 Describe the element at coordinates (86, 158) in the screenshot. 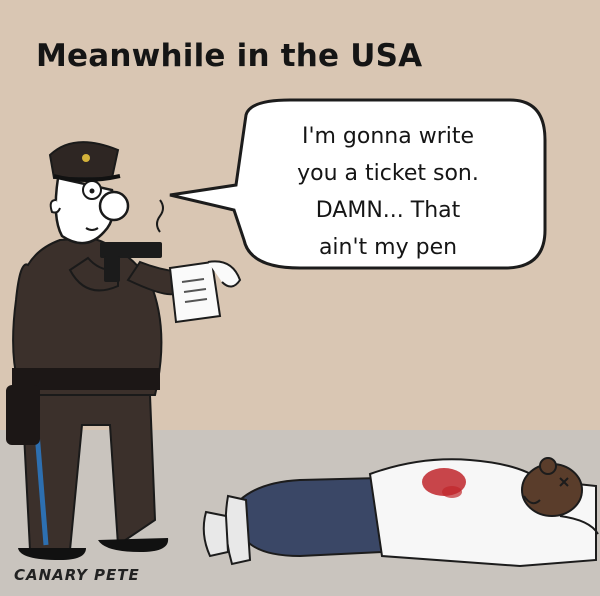

I see `cap-badge` at that location.